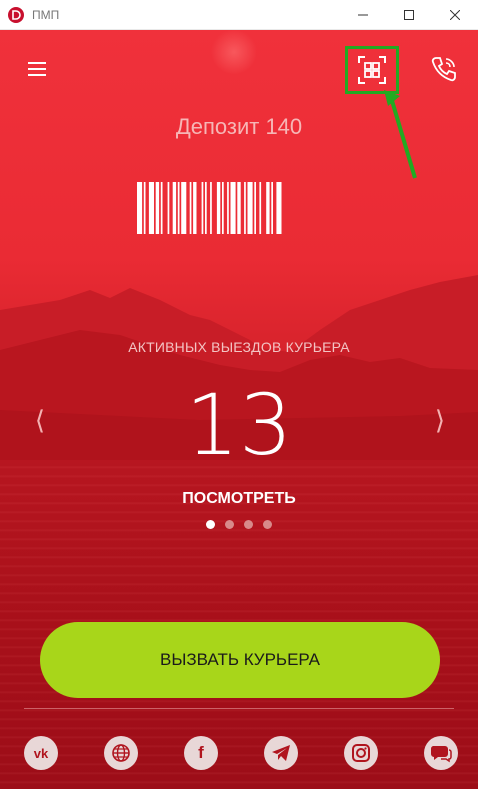 The image size is (478, 789). Describe the element at coordinates (16, 14) in the screenshot. I see `app-logo-icon` at that location.